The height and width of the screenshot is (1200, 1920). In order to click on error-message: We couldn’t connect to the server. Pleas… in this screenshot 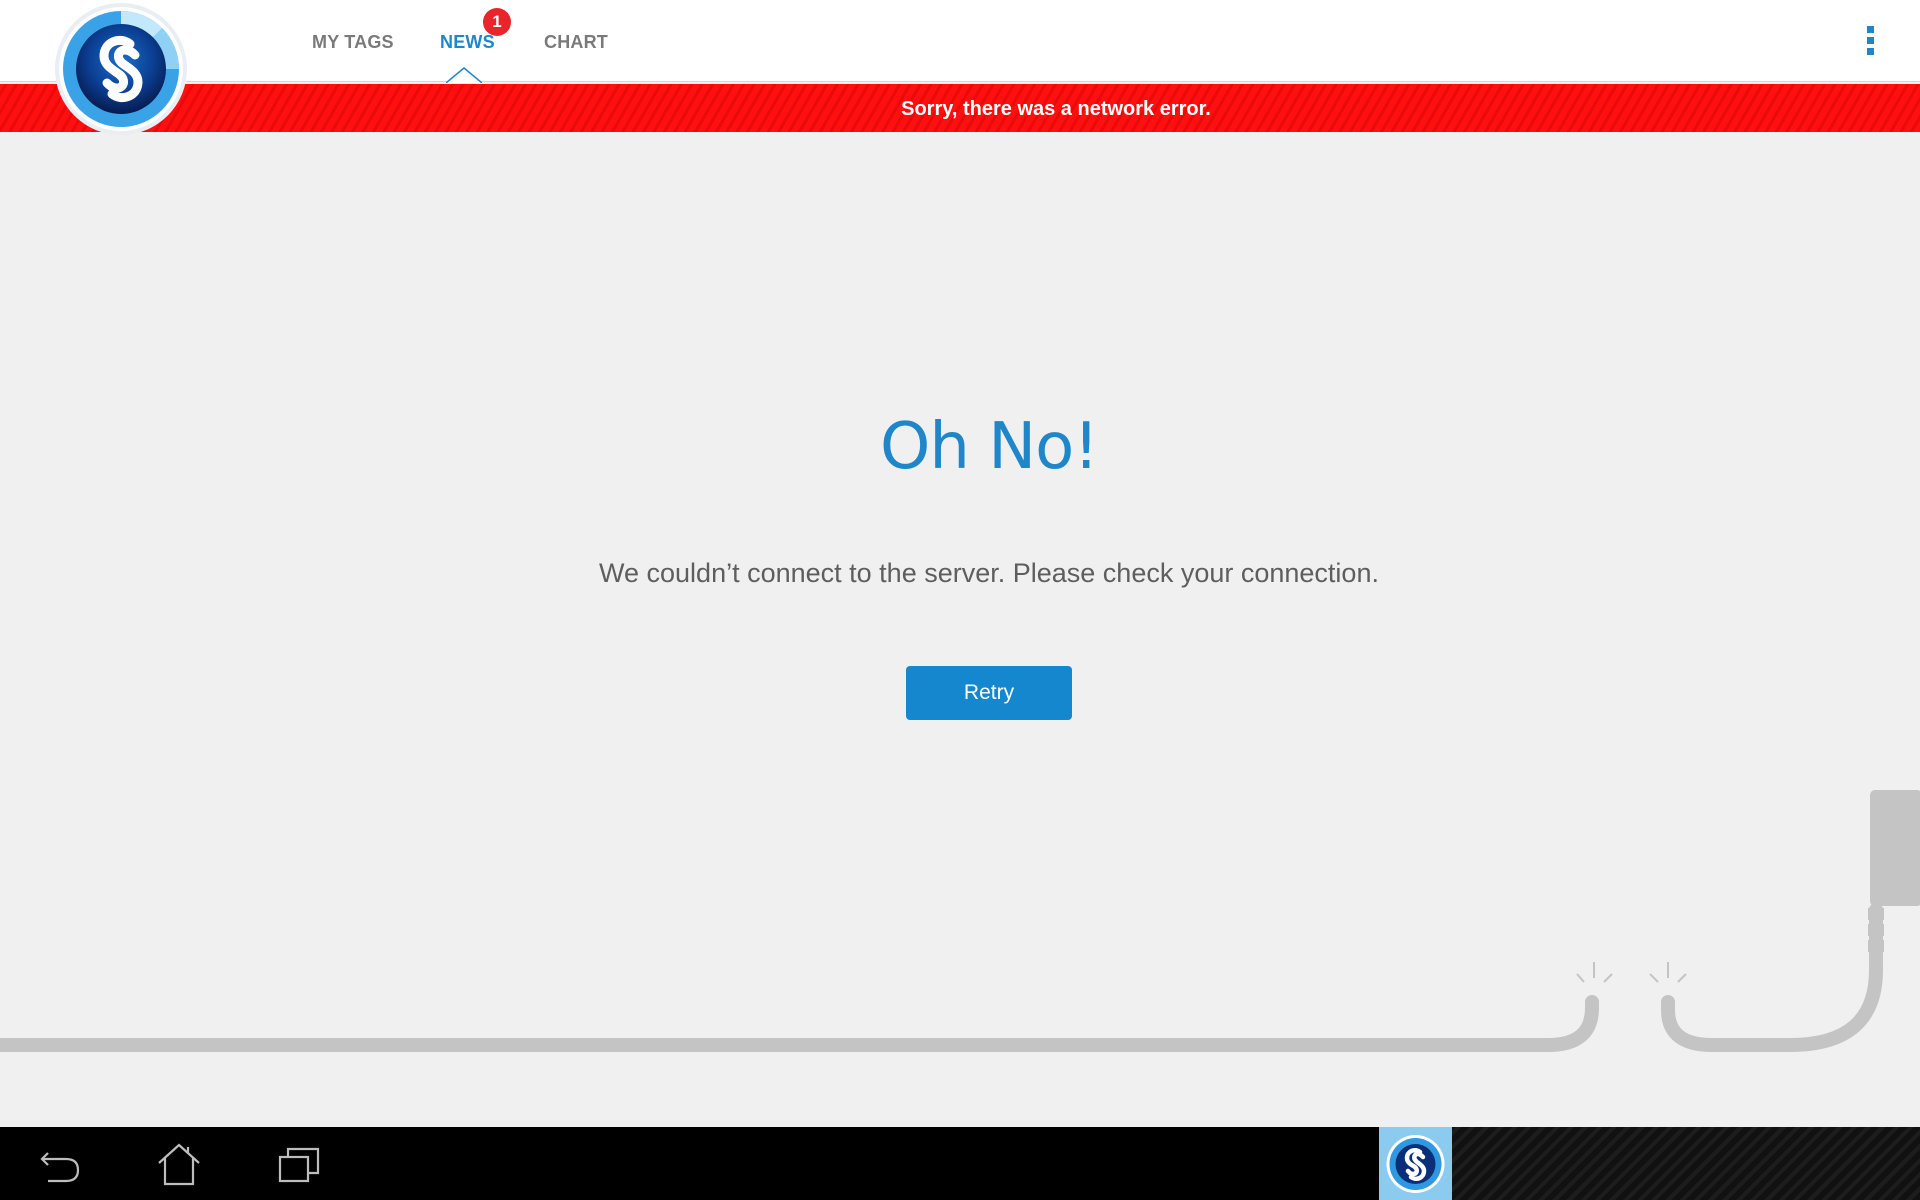, I will do `click(989, 573)`.